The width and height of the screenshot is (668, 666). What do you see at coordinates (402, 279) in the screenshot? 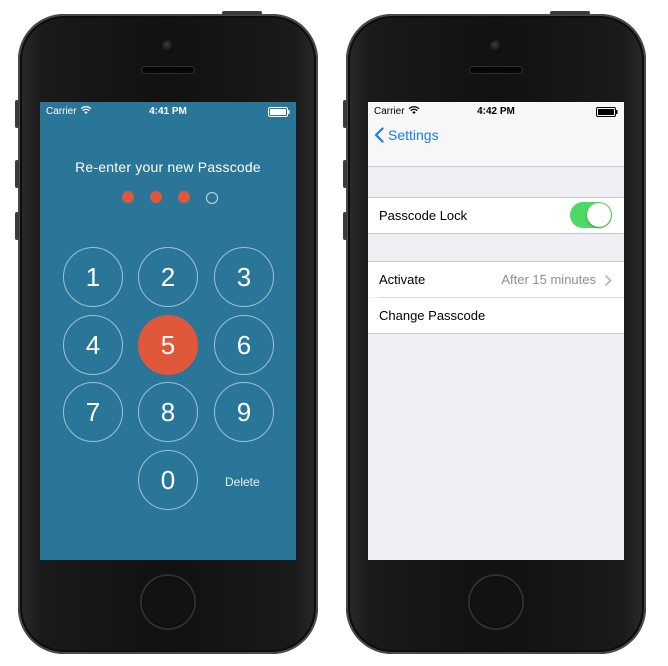
I see `activate-label: Activate` at bounding box center [402, 279].